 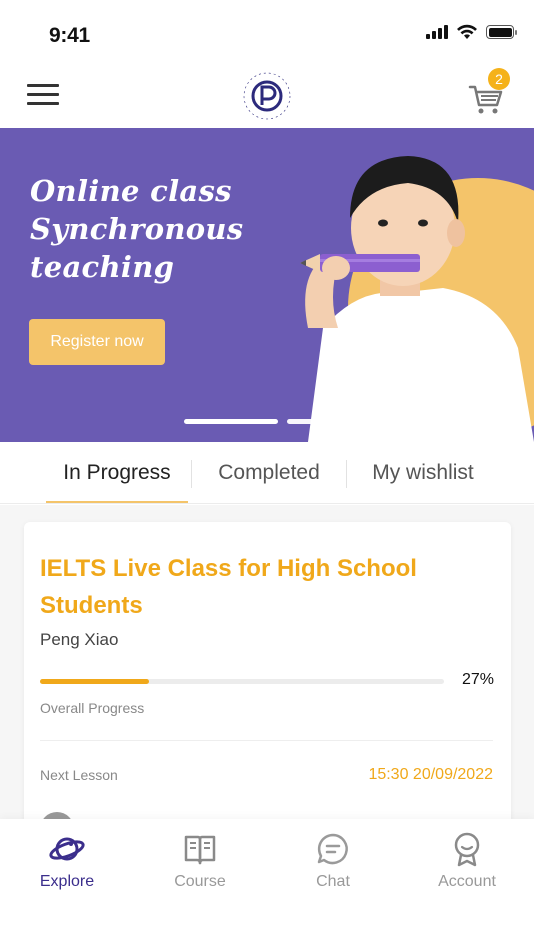 What do you see at coordinates (332, 849) in the screenshot?
I see `chat-bubble-icon` at bounding box center [332, 849].